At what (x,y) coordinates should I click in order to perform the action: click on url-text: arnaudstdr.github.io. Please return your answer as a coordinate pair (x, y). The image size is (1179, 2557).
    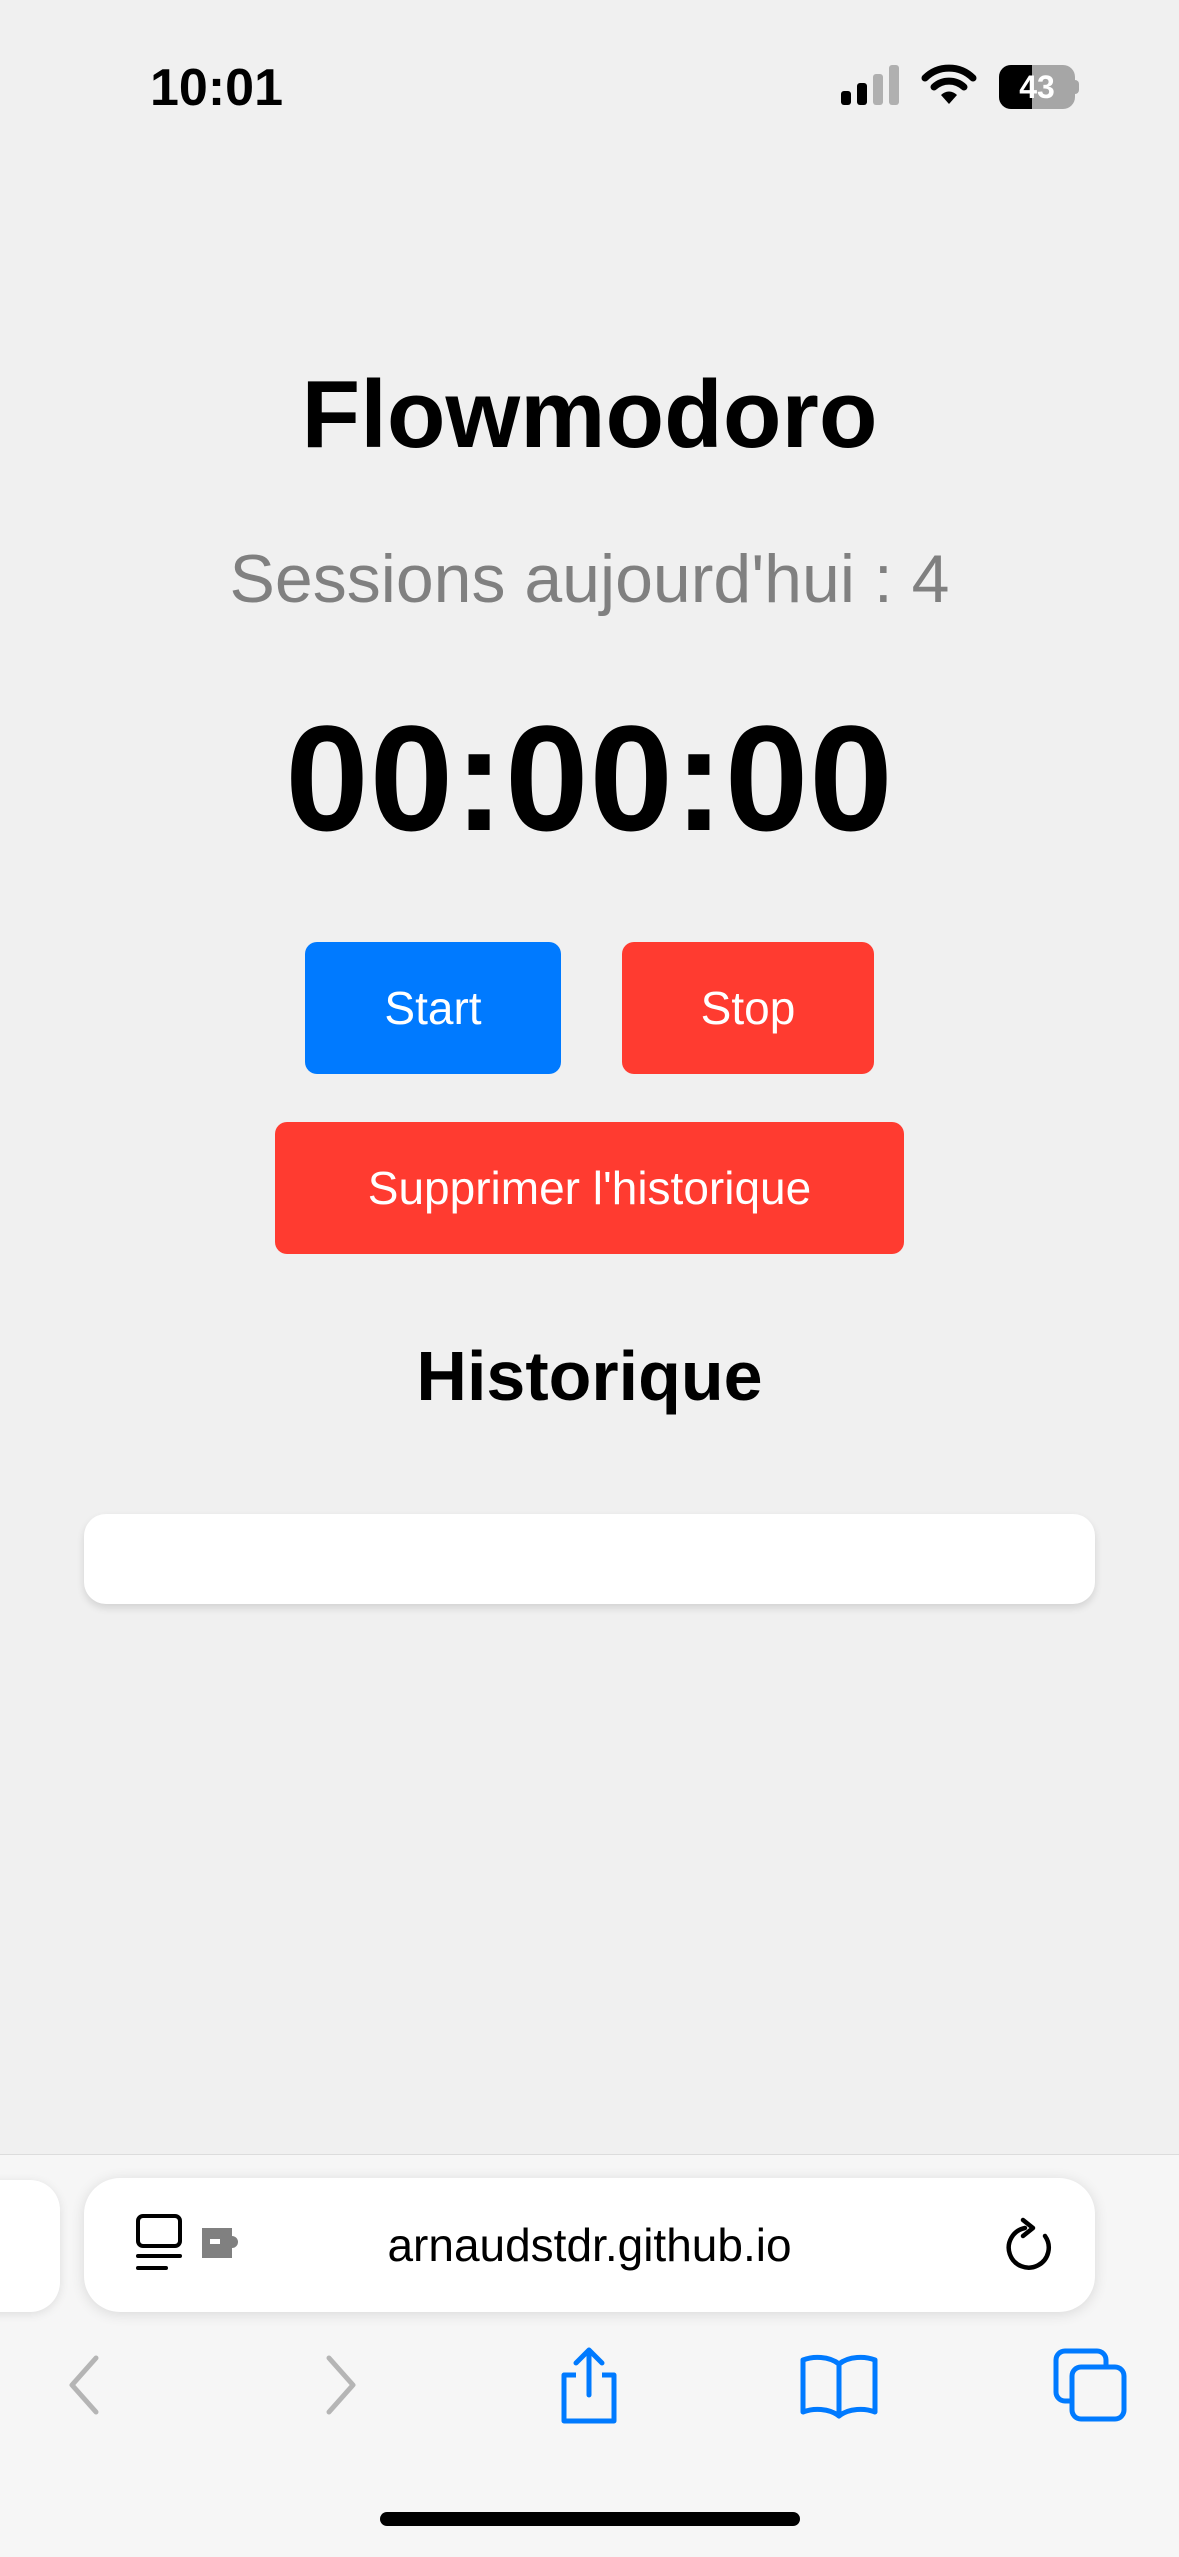
    Looking at the image, I should click on (589, 2245).